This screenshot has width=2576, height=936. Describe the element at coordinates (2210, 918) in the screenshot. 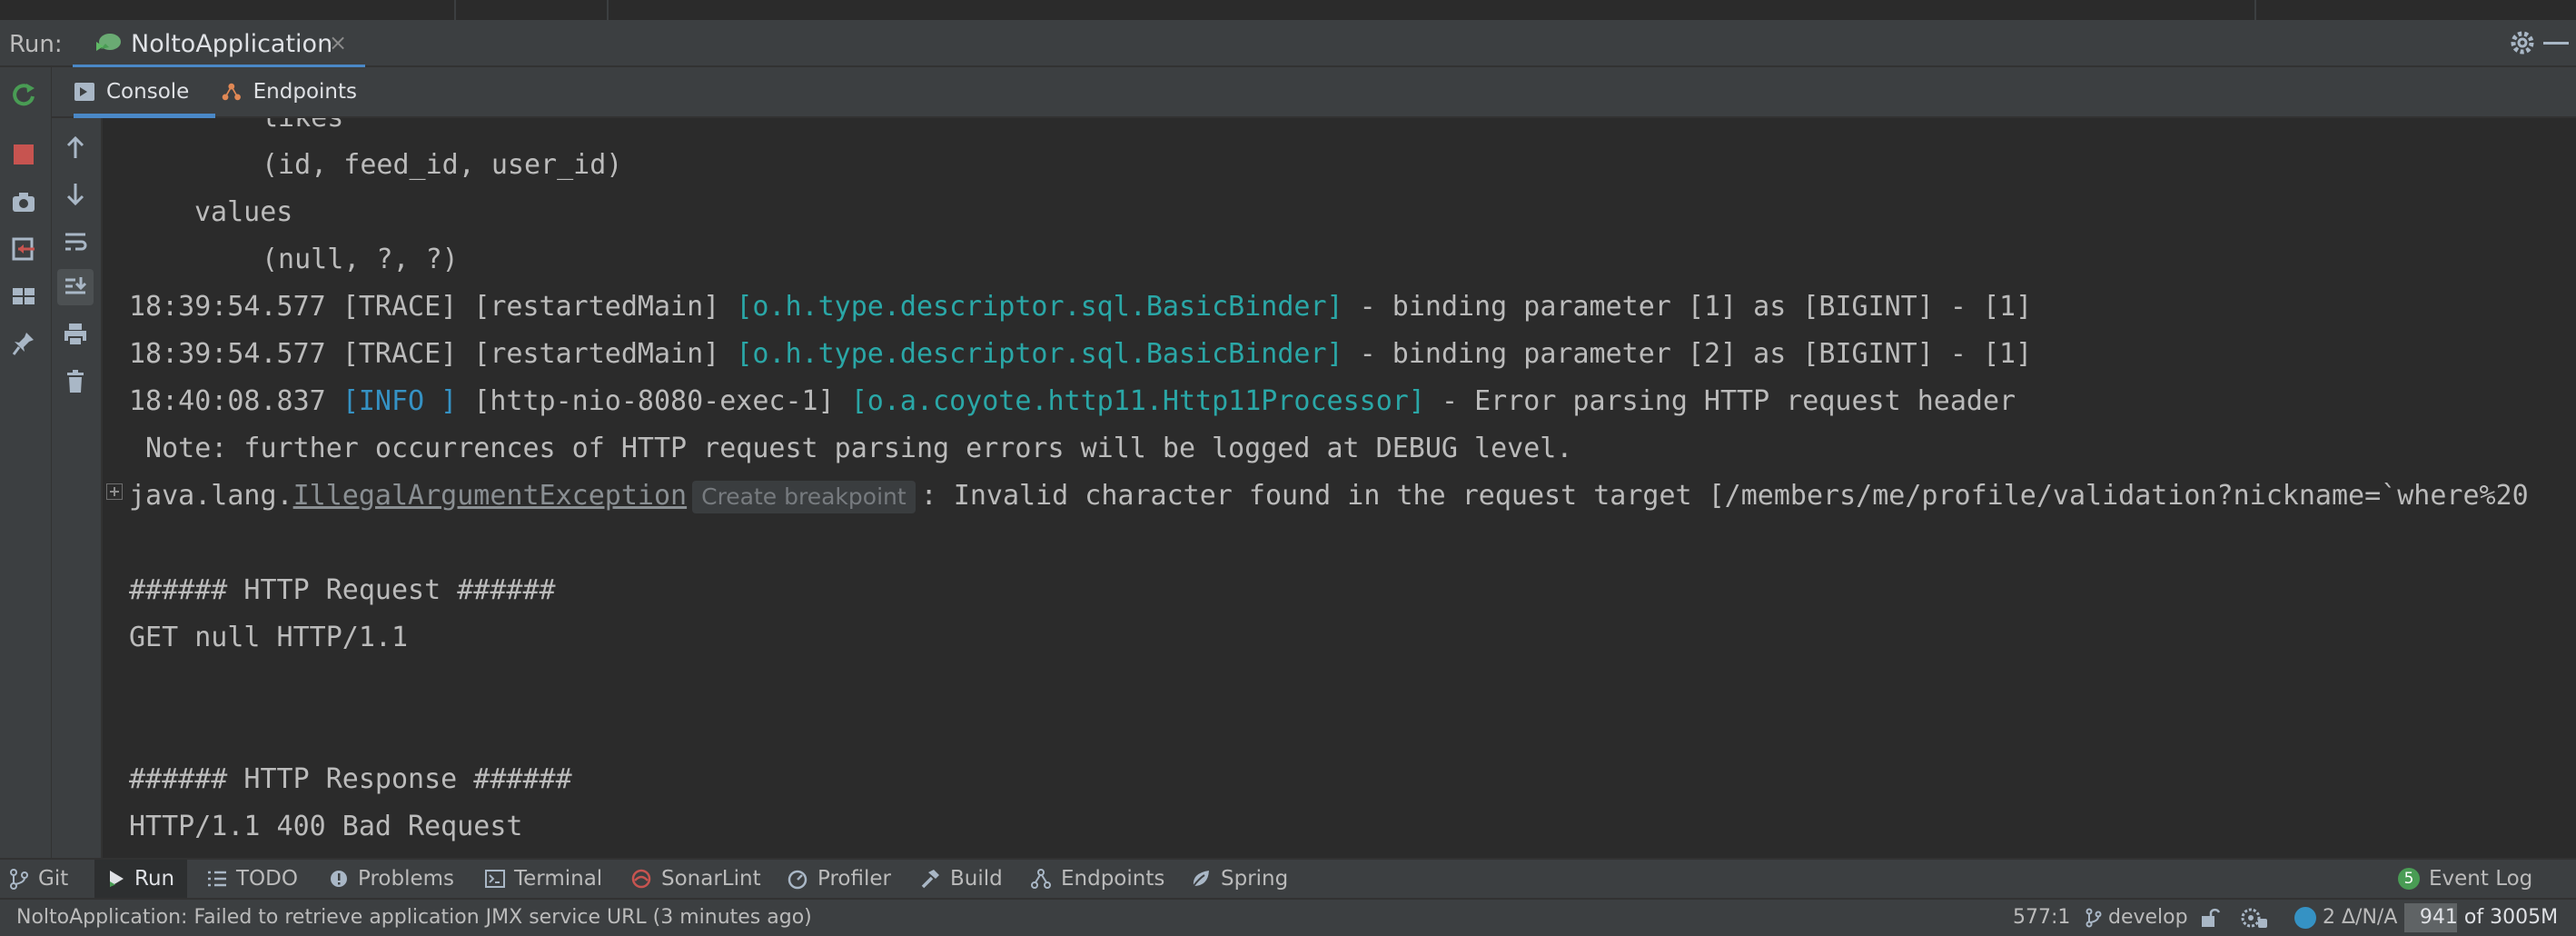

I see `unlock-icon` at that location.